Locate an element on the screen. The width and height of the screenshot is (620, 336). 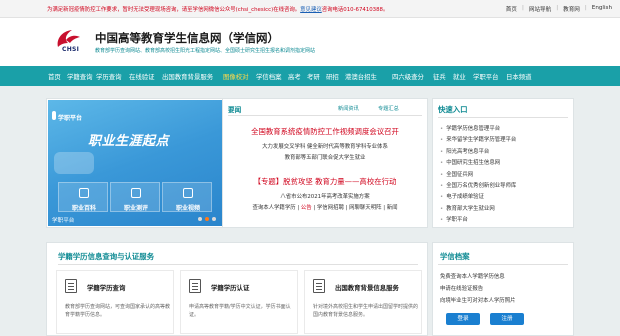
banner-box-assessment: 职业测评 is located at coordinates (135, 197).